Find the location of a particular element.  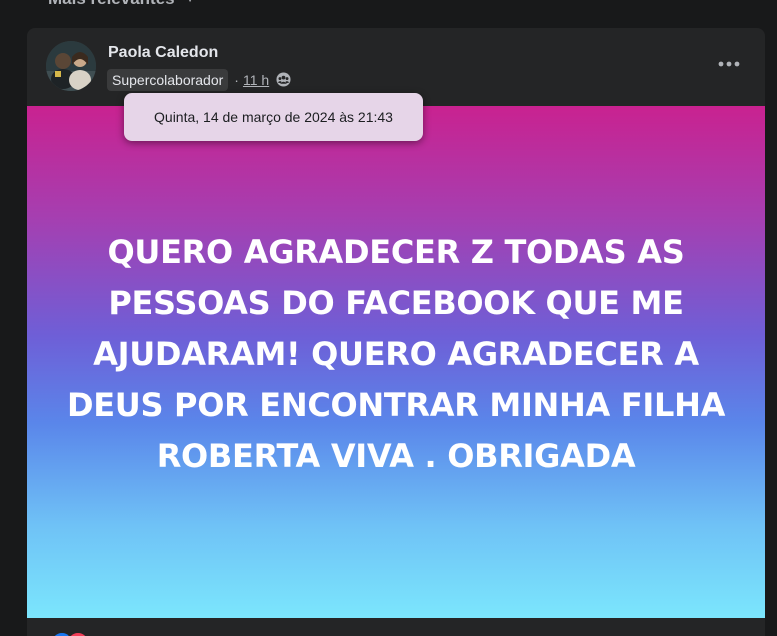

post-meta: Supercolaborador · 11 h is located at coordinates (199, 79).